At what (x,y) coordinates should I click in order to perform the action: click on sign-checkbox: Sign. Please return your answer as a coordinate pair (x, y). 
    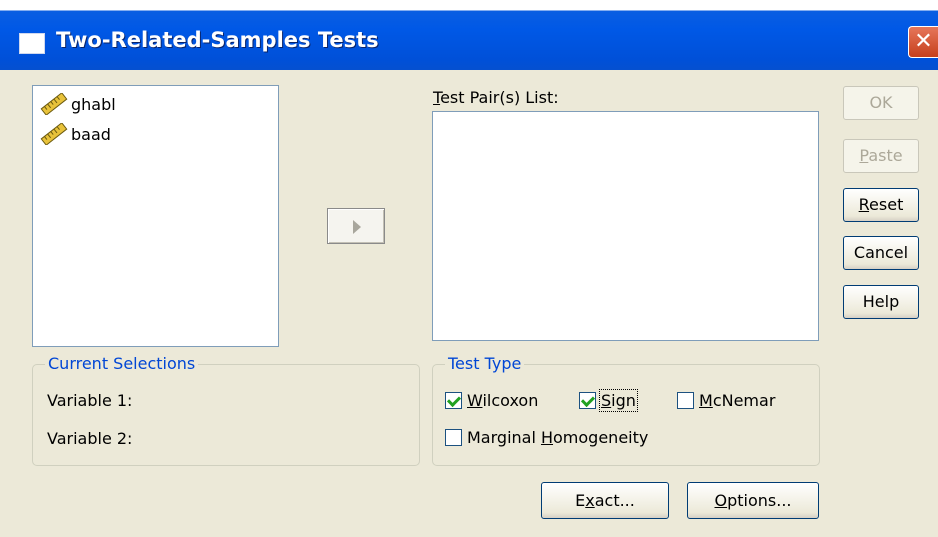
    Looking at the image, I should click on (608, 400).